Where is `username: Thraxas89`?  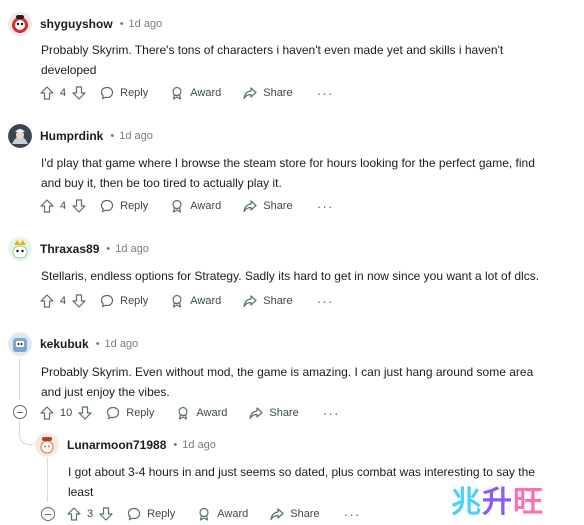
username: Thraxas89 is located at coordinates (69, 249).